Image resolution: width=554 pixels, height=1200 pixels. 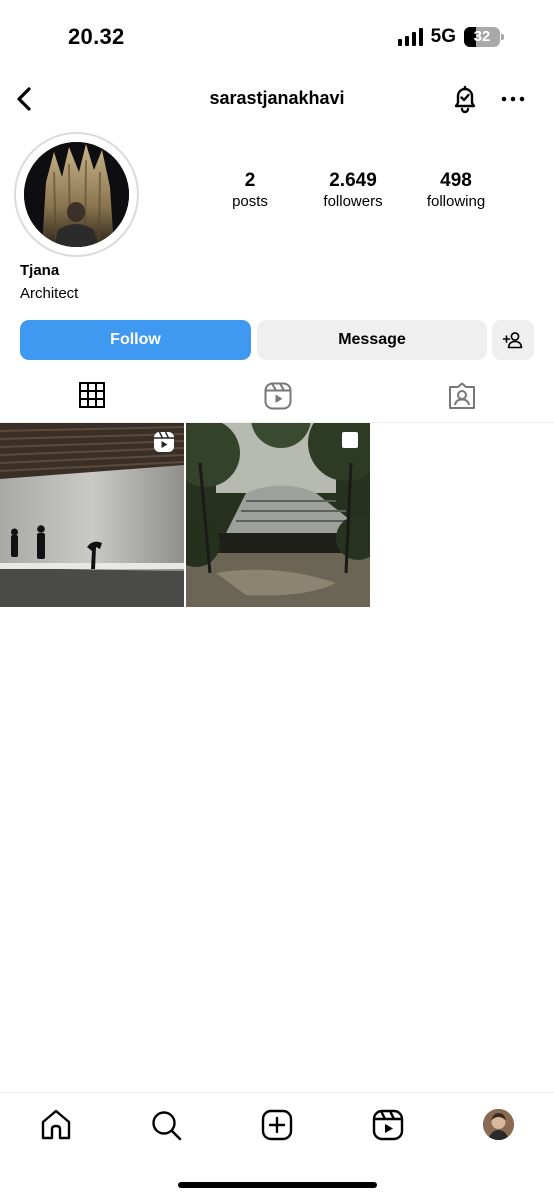 What do you see at coordinates (277, 1125) in the screenshot?
I see `create-icon` at bounding box center [277, 1125].